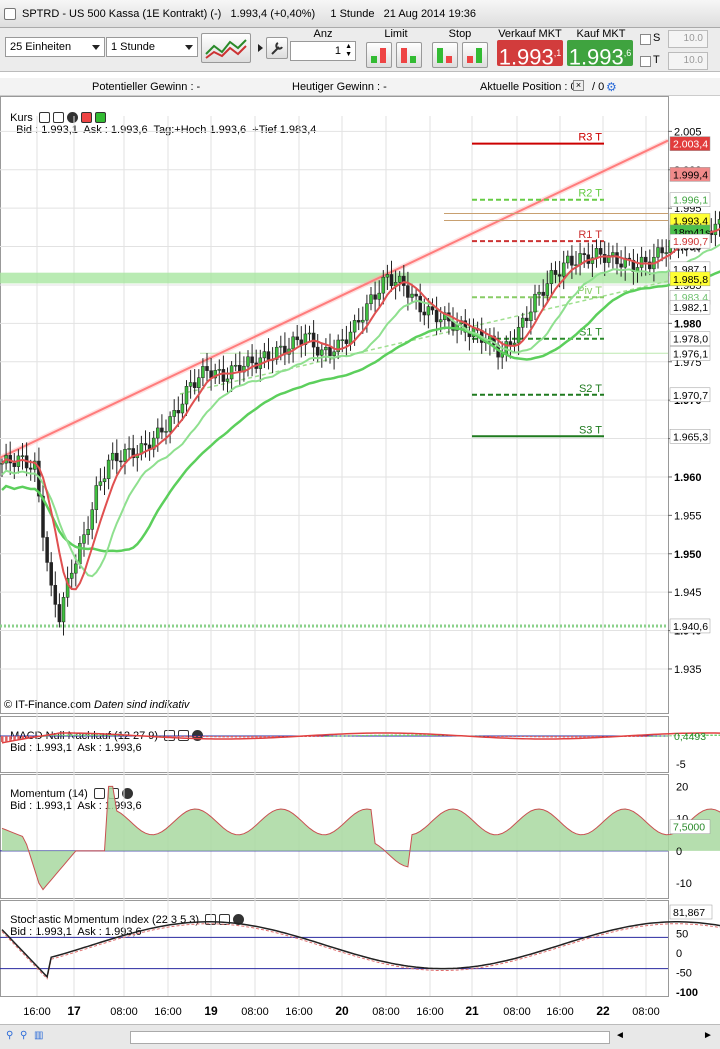  What do you see at coordinates (152, 47) in the screenshot?
I see `period-select: 1 Stunde` at bounding box center [152, 47].